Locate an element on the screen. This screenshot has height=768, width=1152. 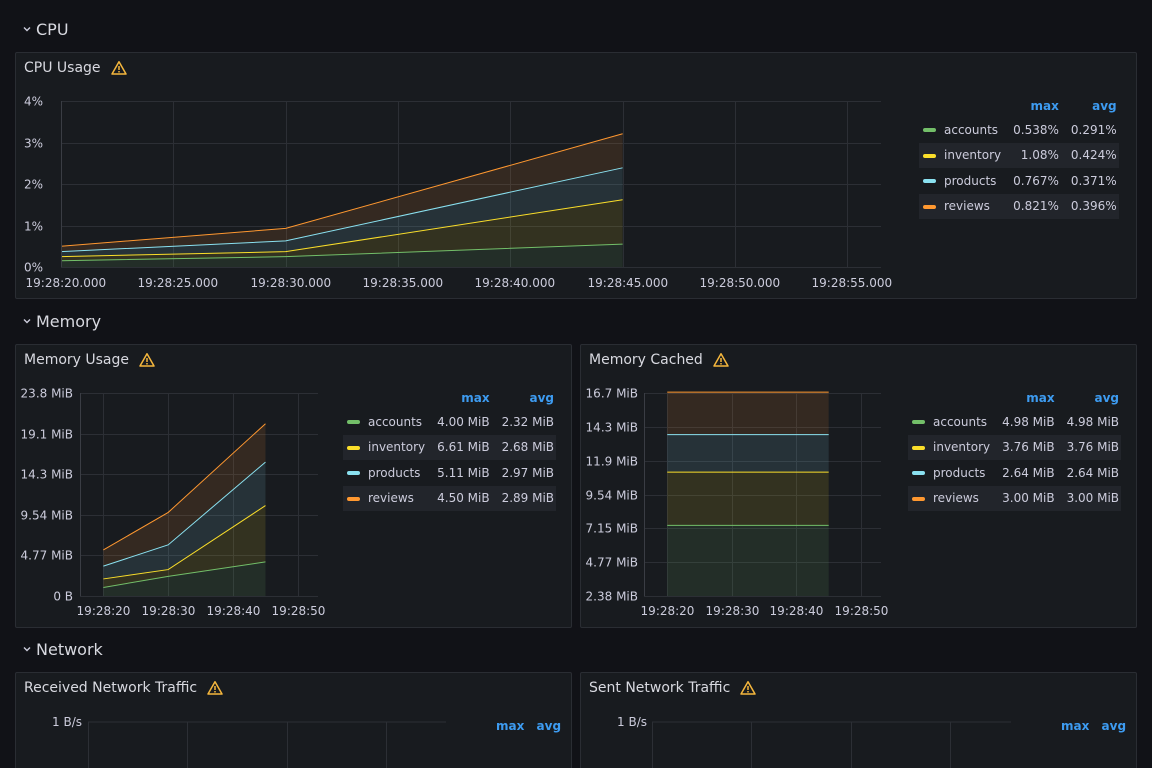
row-title-network: Network is located at coordinates (69, 649).